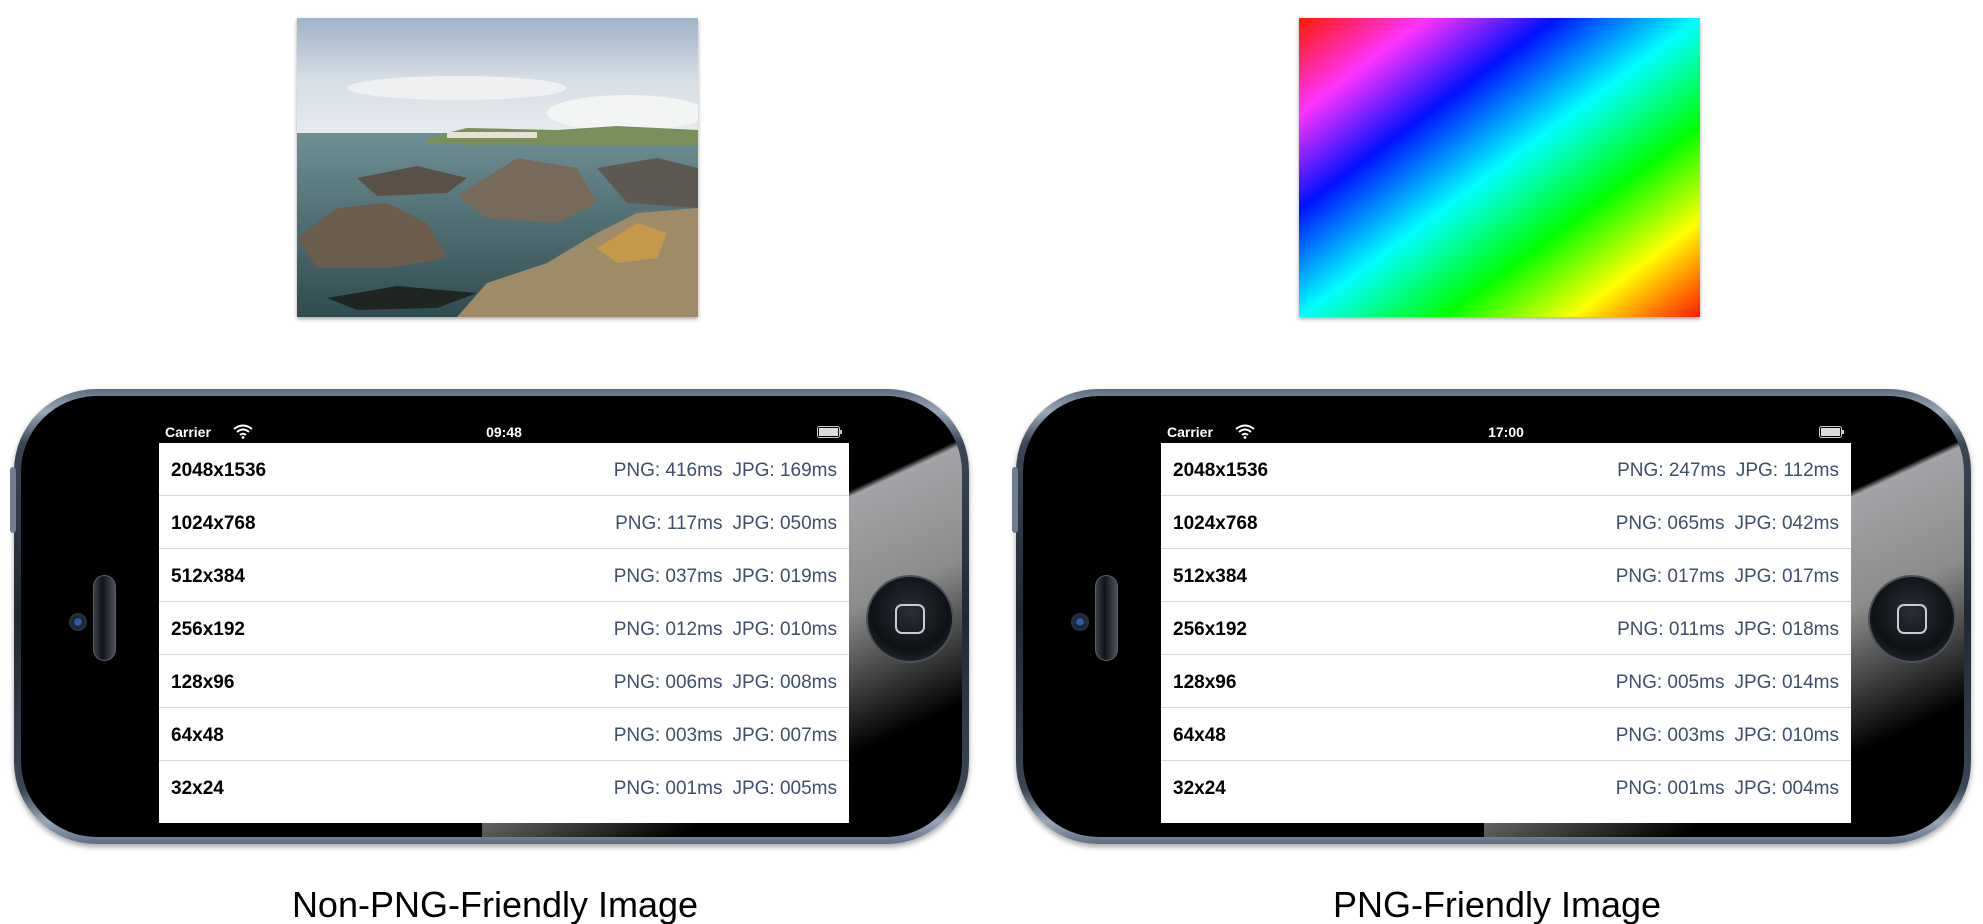 The height and width of the screenshot is (924, 1983). I want to click on timing-values: PNG: 005ms JPG: 014ms, so click(1727, 683).